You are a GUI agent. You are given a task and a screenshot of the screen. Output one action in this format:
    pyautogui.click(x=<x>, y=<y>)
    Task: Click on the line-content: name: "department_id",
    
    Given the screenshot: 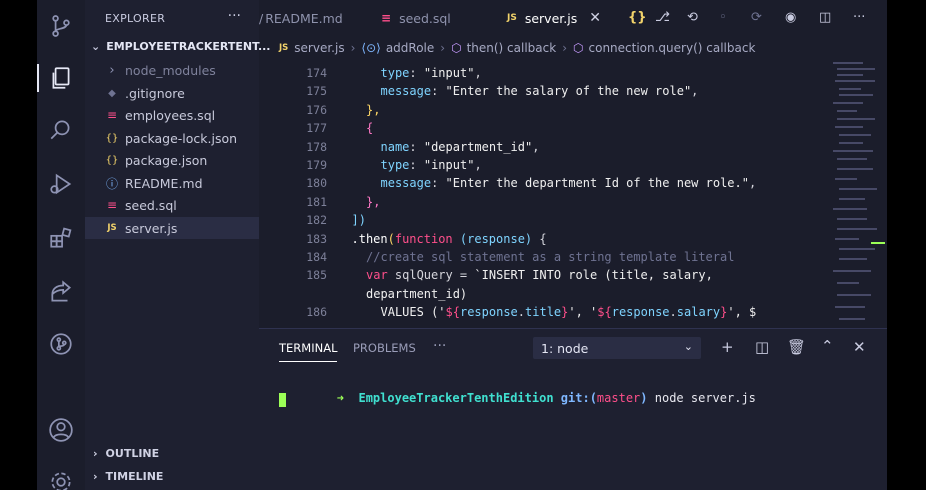 What is the action you would take?
    pyautogui.click(x=460, y=147)
    